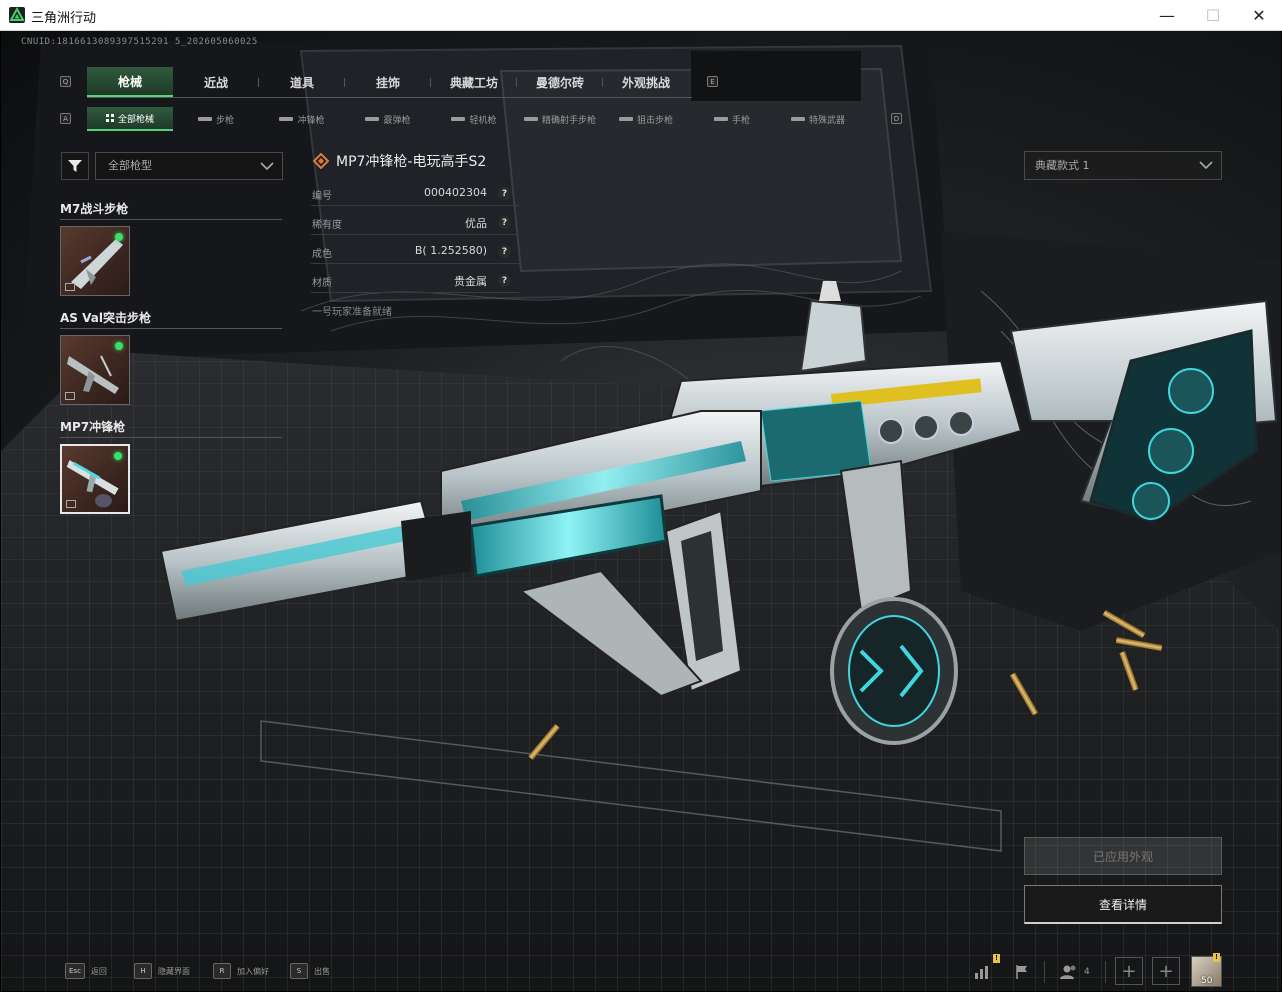  What do you see at coordinates (64, 18) in the screenshot?
I see `window-title: 三角洲行动` at bounding box center [64, 18].